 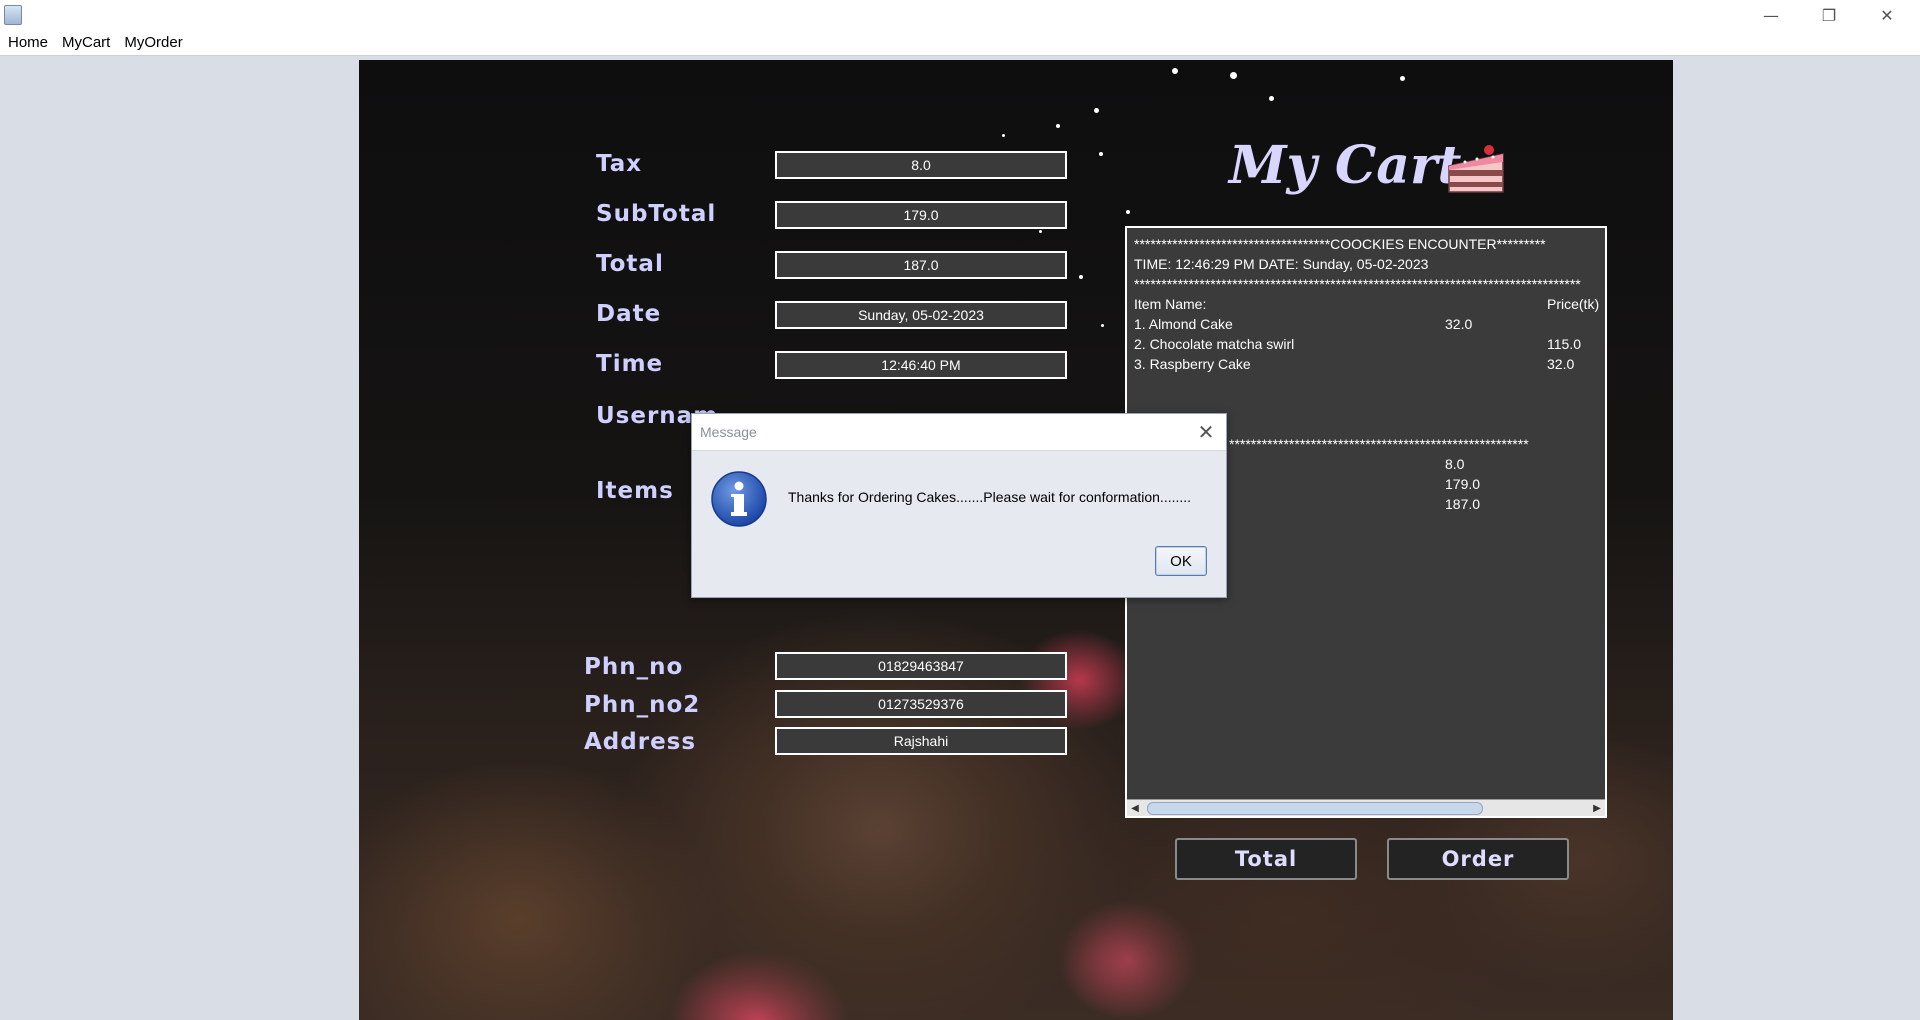 I want to click on receipt-total-value: 187.0, so click(x=1463, y=504).